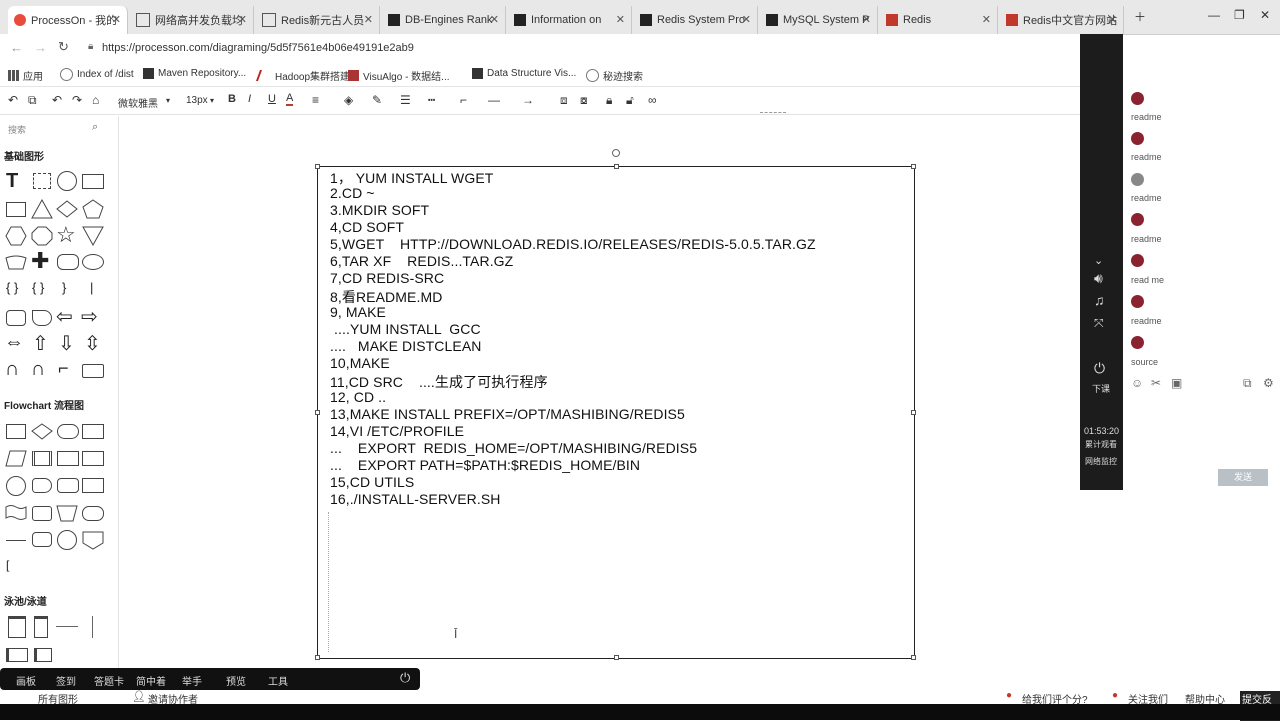  Describe the element at coordinates (93, 458) in the screenshot. I see `multi-document-shape-icon` at that location.